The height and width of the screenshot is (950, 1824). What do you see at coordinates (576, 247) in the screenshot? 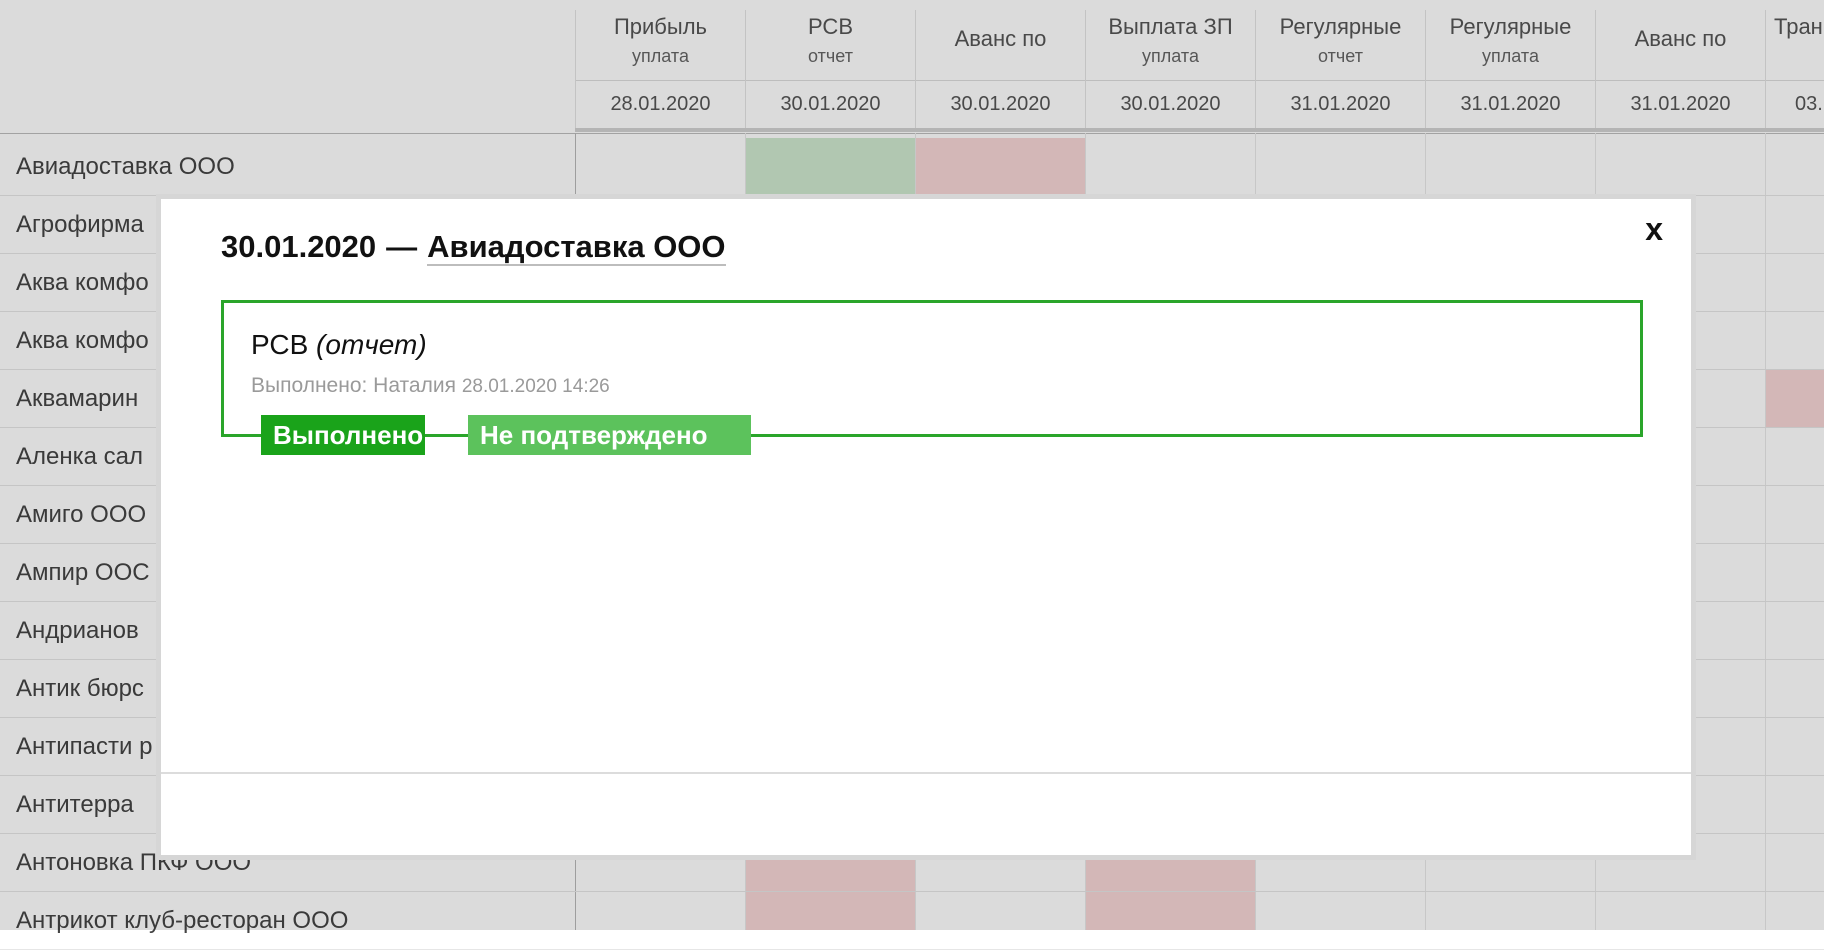
I see `company-link: Авиадоставка ООО` at bounding box center [576, 247].